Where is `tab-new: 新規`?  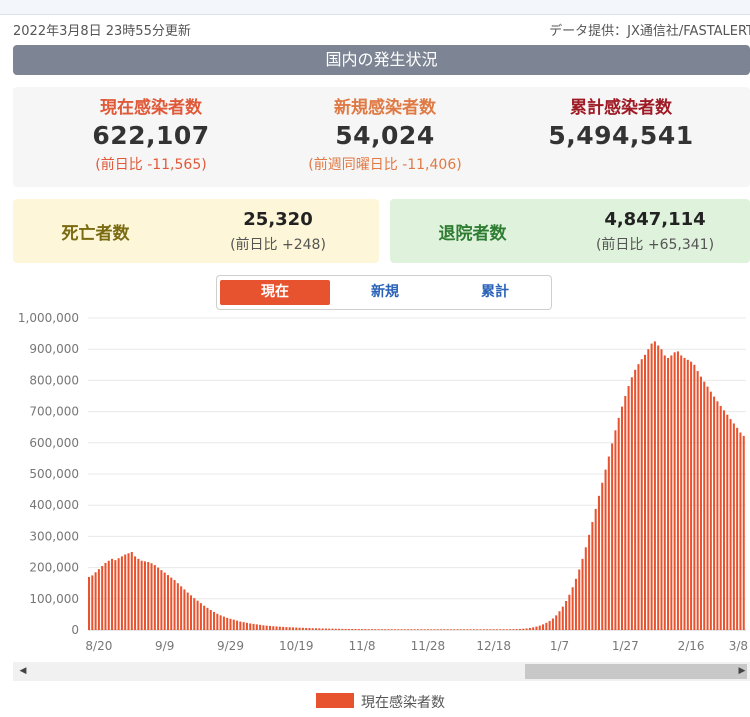
tab-new: 新規 is located at coordinates (385, 292).